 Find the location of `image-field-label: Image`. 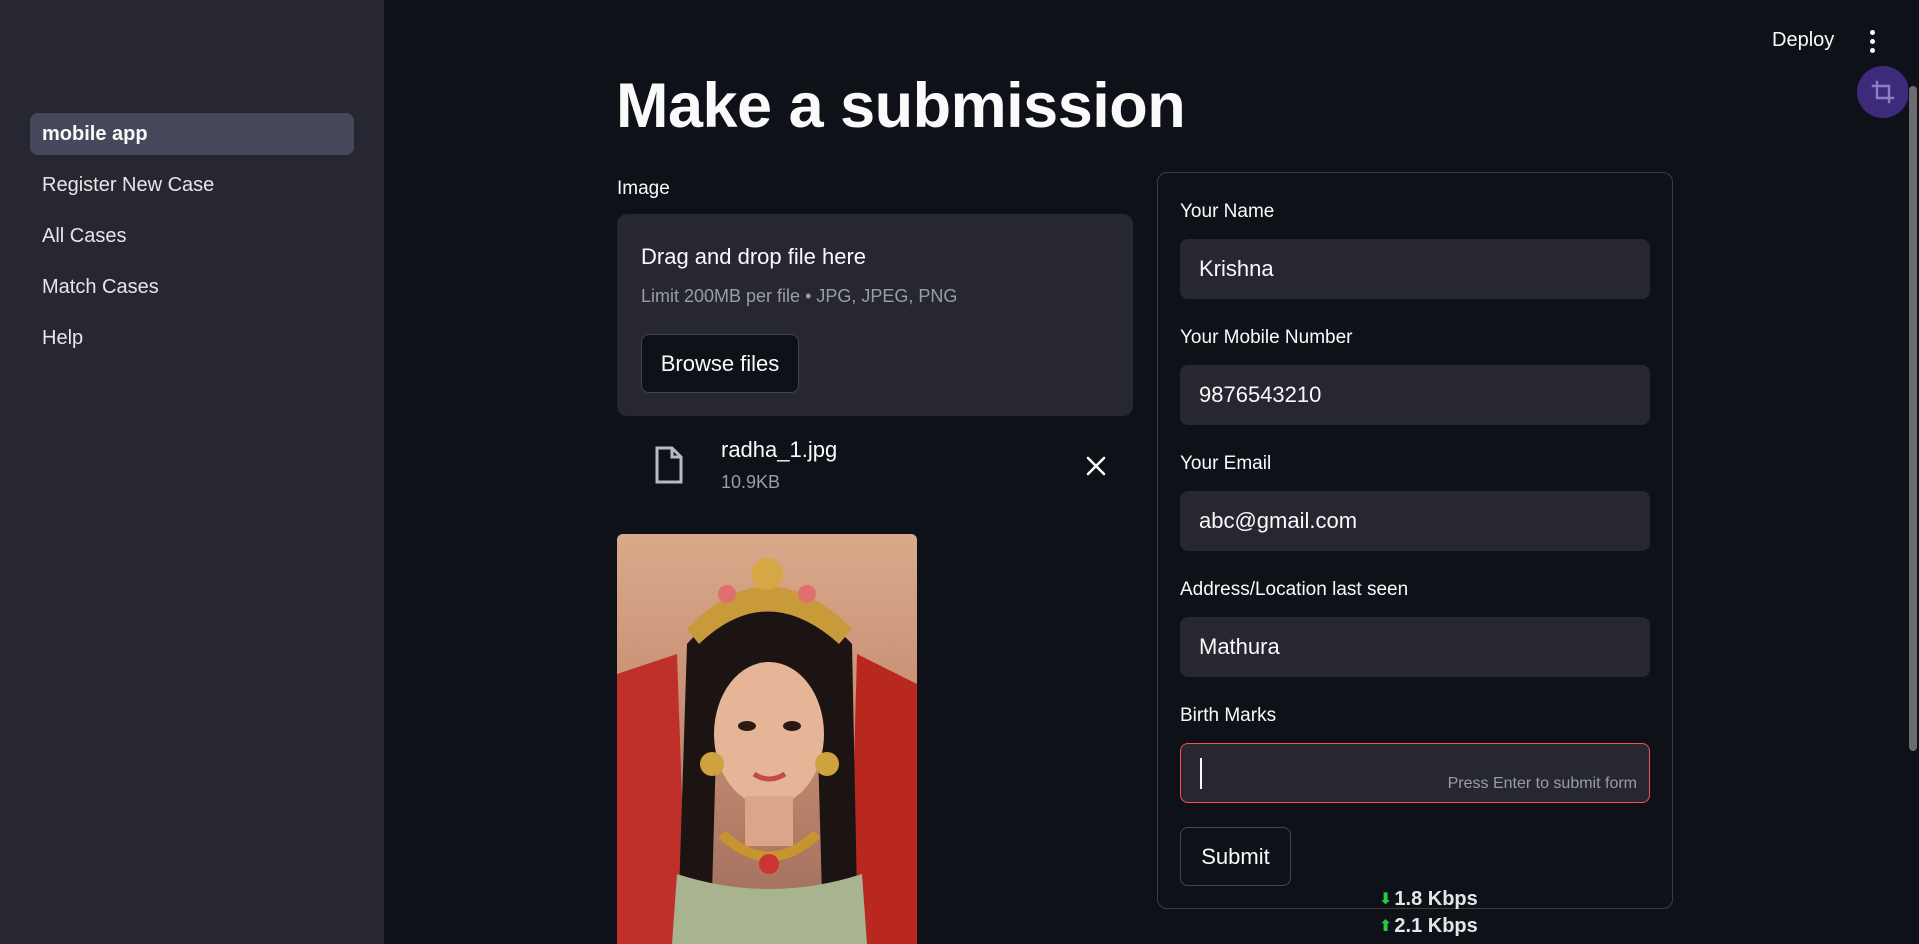

image-field-label: Image is located at coordinates (643, 188).